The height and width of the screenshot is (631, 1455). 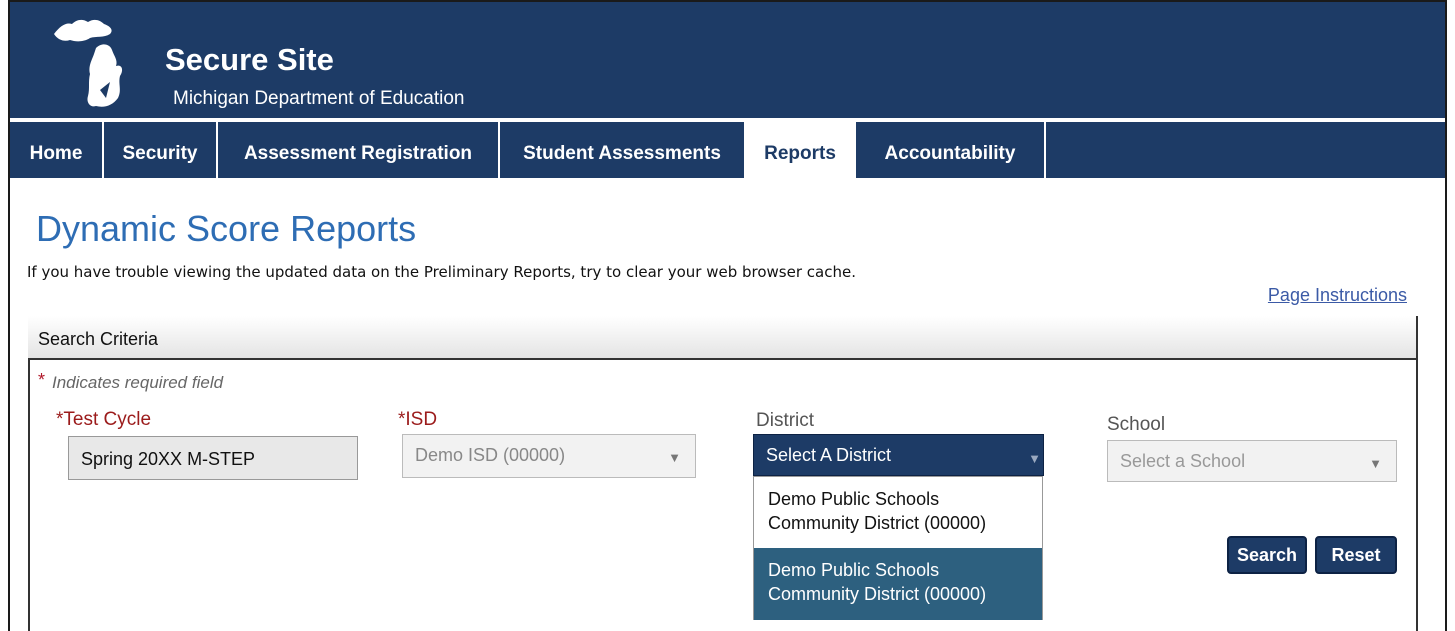 I want to click on test-cycle-field: Spring 20XX M-STEP, so click(x=213, y=458).